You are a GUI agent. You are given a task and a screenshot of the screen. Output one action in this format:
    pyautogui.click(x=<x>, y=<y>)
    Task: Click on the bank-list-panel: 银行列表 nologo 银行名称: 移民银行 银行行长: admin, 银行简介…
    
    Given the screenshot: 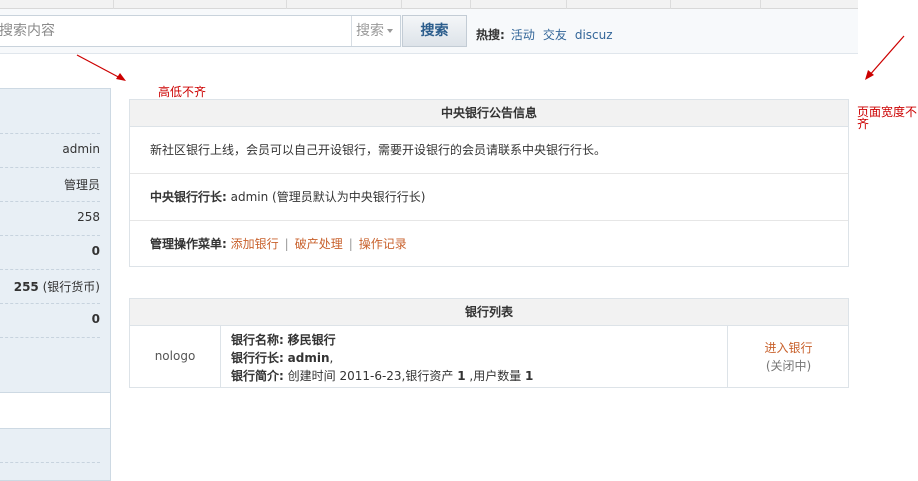 What is the action you would take?
    pyautogui.click(x=489, y=343)
    